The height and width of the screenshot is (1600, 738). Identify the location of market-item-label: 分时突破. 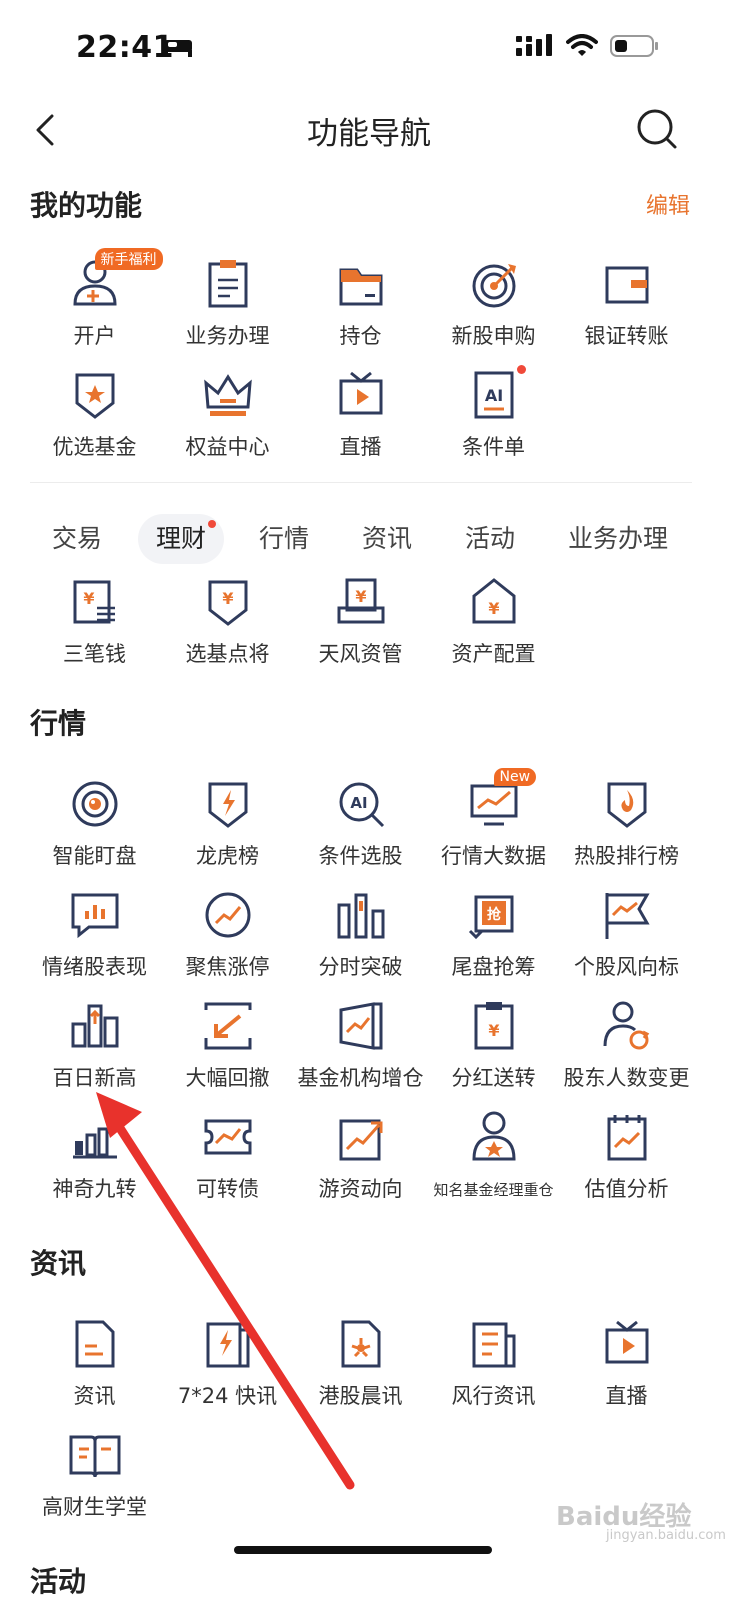
(360, 967).